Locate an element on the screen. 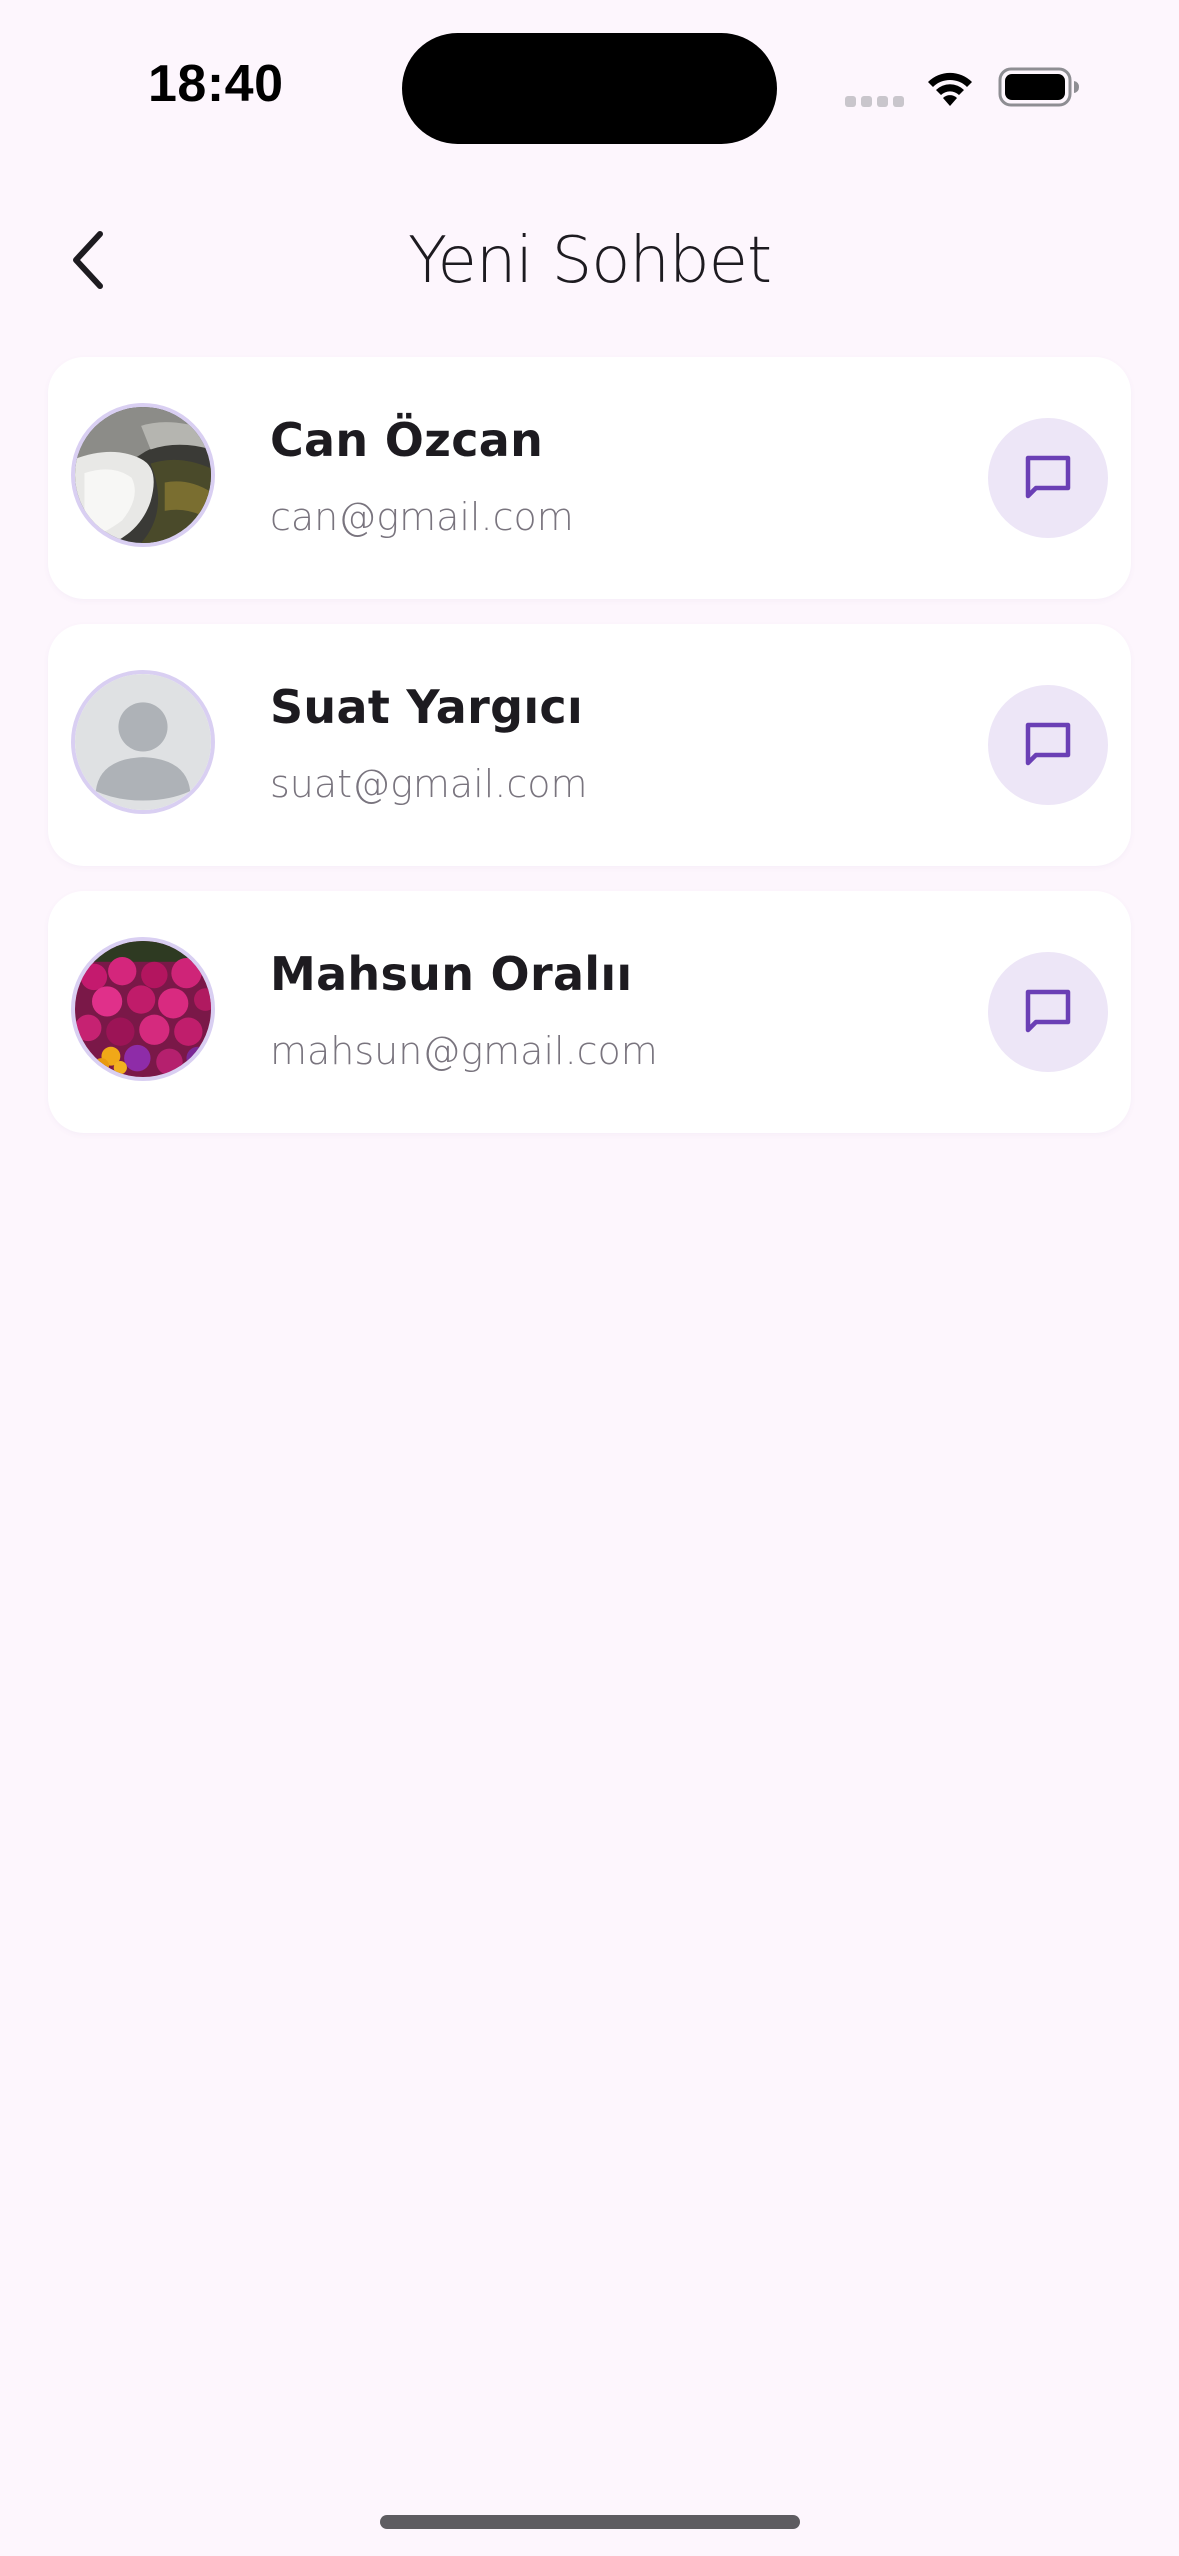  contact-list-item: Can Özcan can@gmail.com is located at coordinates (589, 478).